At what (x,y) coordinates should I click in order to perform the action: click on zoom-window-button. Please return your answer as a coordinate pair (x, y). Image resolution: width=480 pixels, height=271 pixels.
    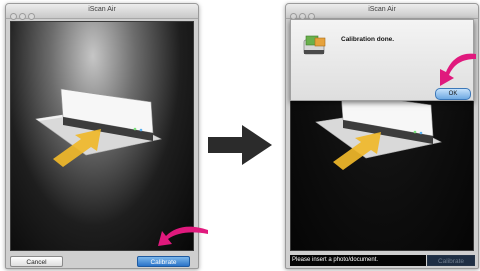
    Looking at the image, I should click on (31, 16).